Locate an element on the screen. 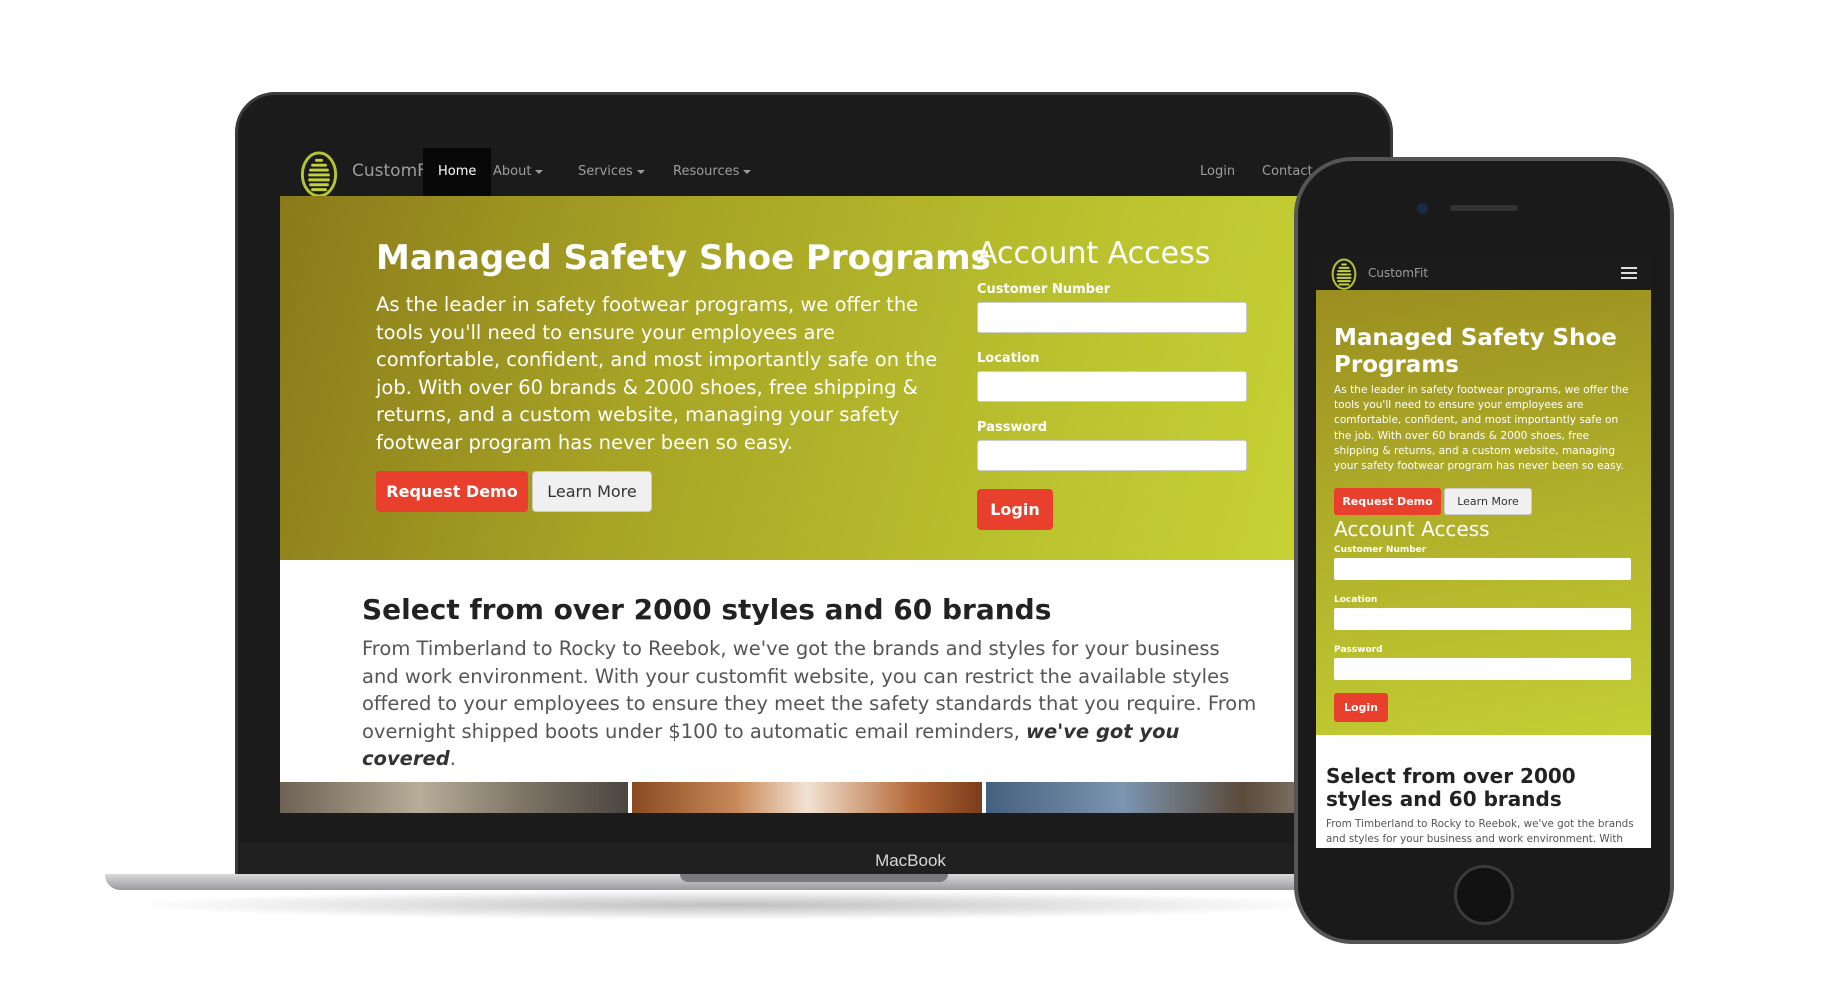  hamburger-menu-icon is located at coordinates (1629, 273).